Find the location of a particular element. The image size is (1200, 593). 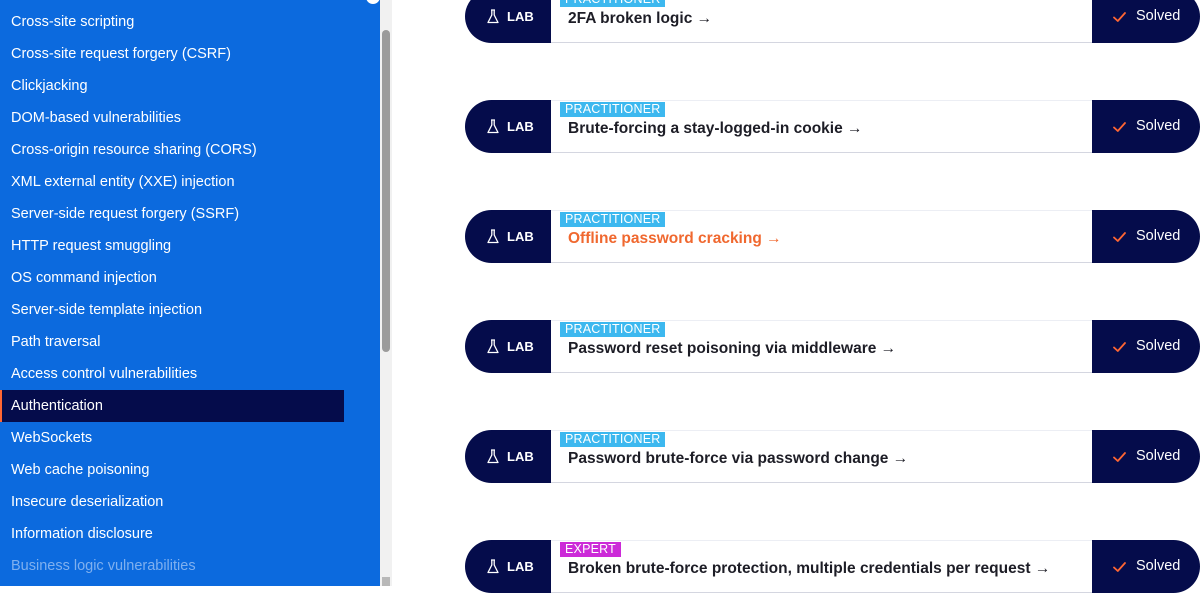

sidebar-item-authentication: Authentication is located at coordinates (172, 406).